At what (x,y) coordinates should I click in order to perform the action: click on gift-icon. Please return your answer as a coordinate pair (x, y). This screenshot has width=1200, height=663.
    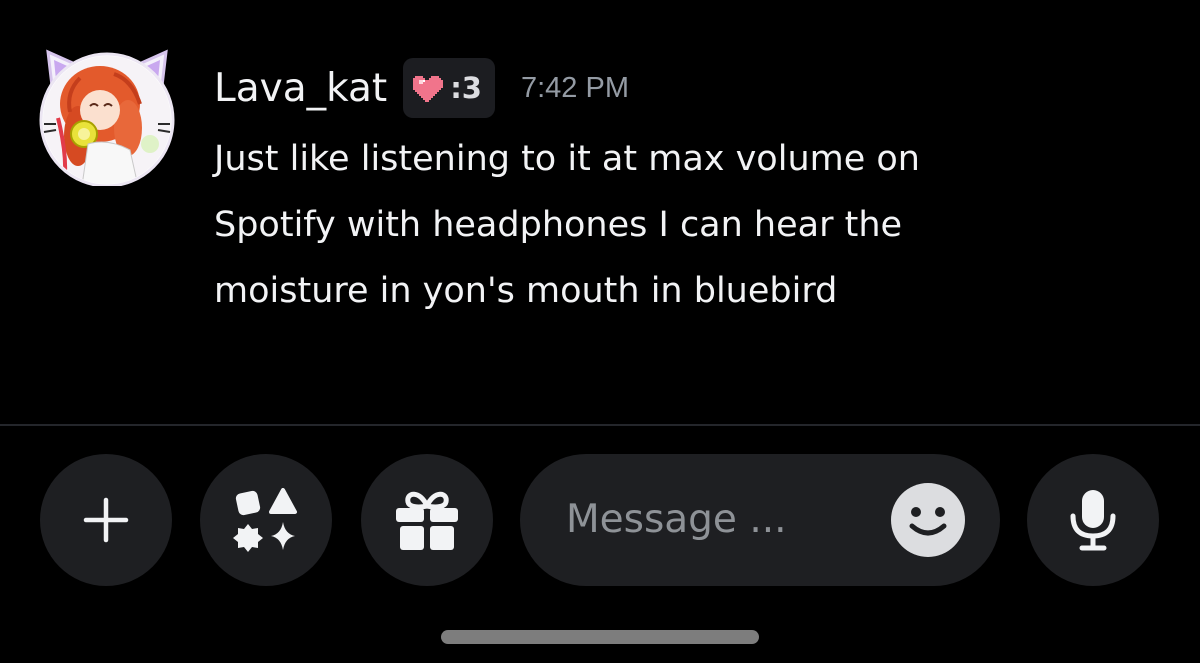
    Looking at the image, I should click on (427, 520).